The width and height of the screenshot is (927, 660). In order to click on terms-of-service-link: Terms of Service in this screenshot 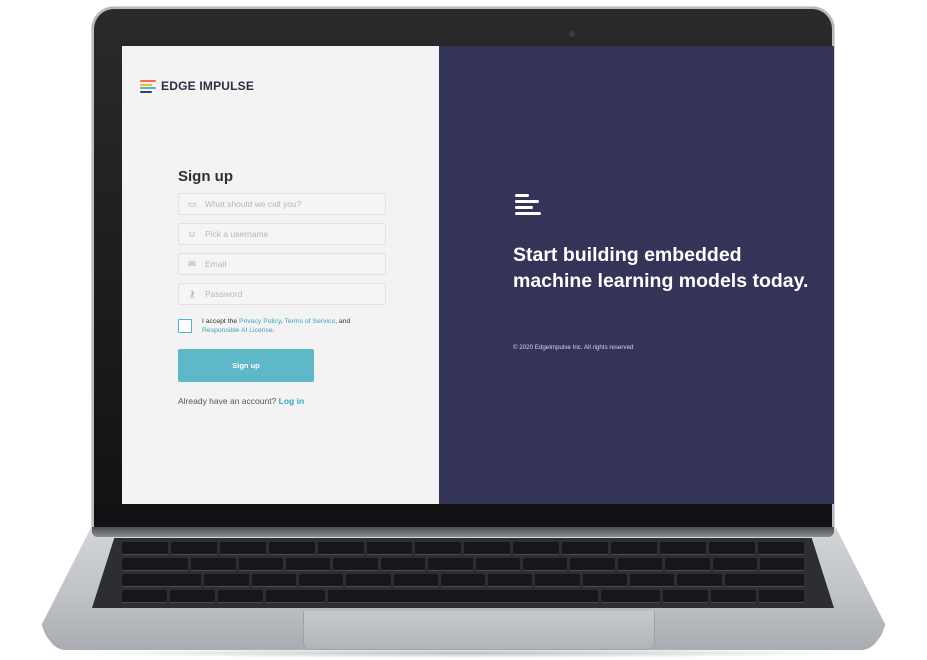, I will do `click(309, 321)`.